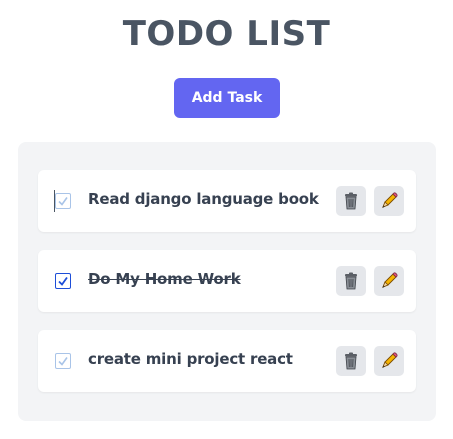  Describe the element at coordinates (227, 98) in the screenshot. I see `add-task-button: Add Task` at that location.